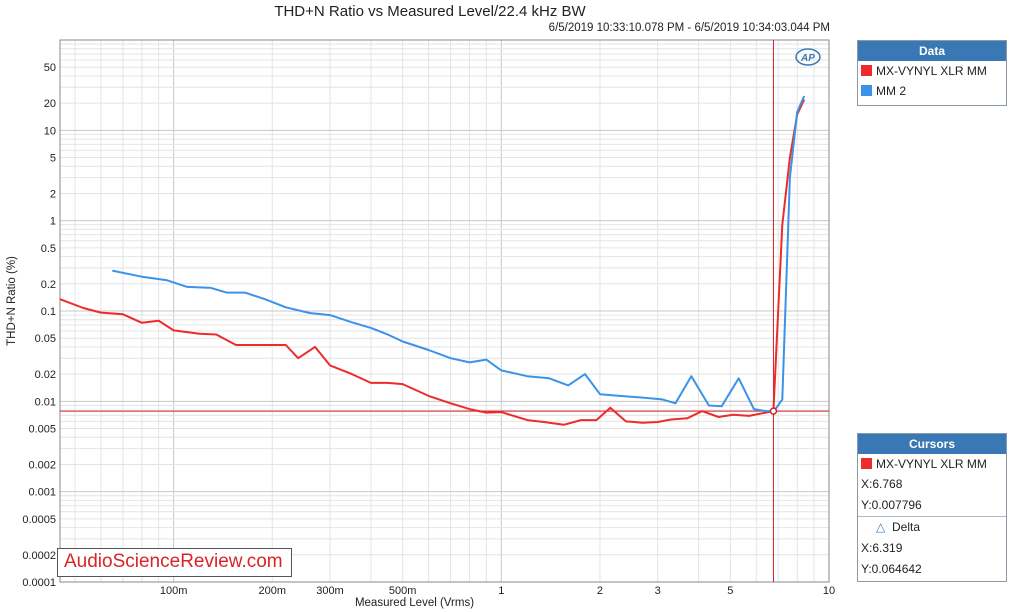 The height and width of the screenshot is (612, 1010). Describe the element at coordinates (53, 194) in the screenshot. I see `y-tick-label: 2` at that location.